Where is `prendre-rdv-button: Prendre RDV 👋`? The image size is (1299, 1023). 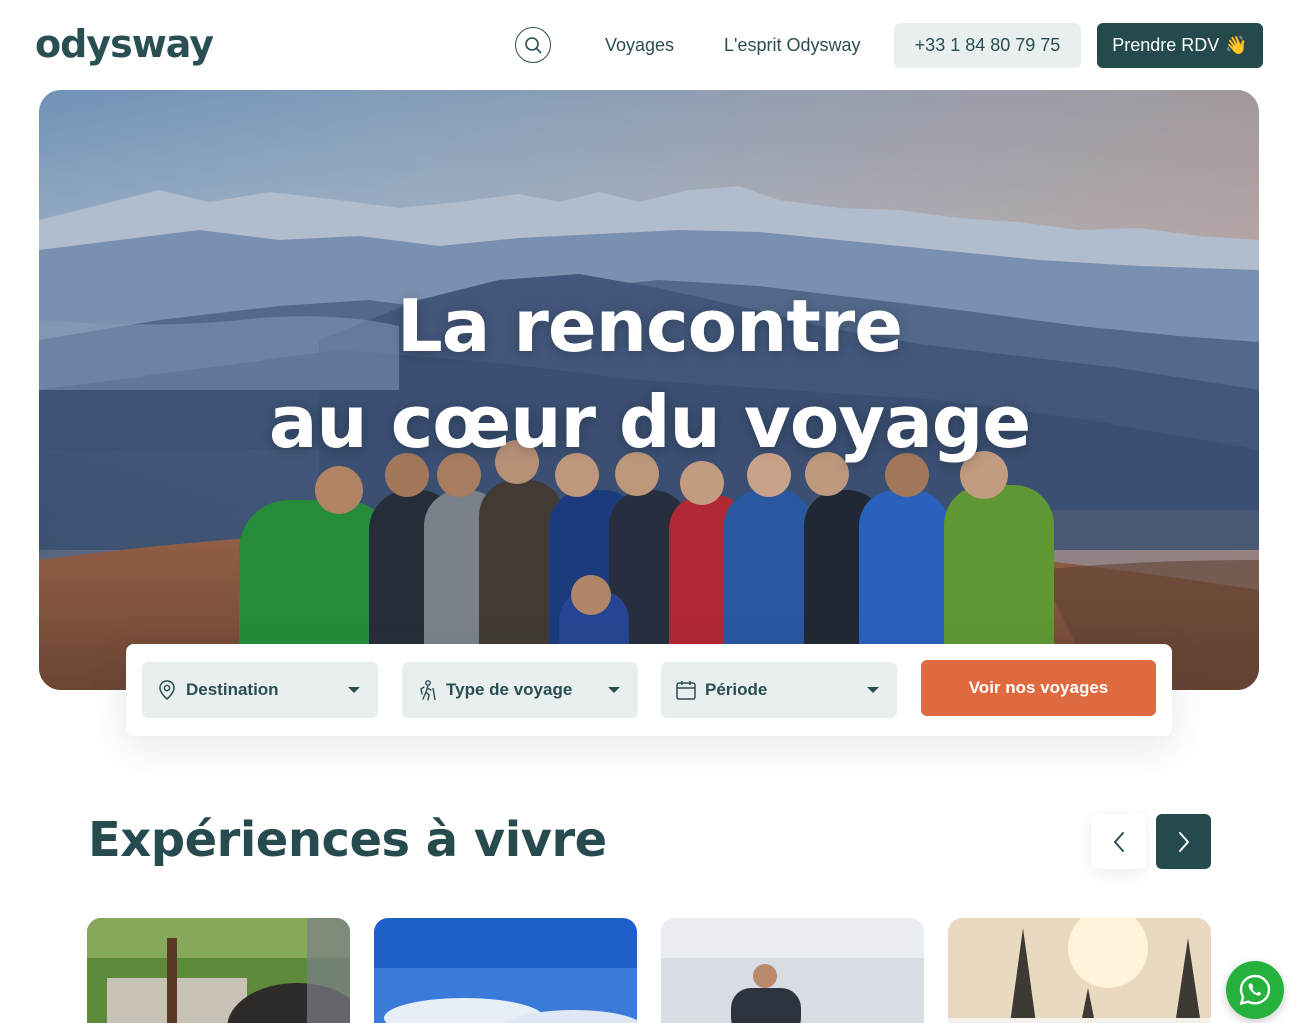 prendre-rdv-button: Prendre RDV 👋 is located at coordinates (1180, 45).